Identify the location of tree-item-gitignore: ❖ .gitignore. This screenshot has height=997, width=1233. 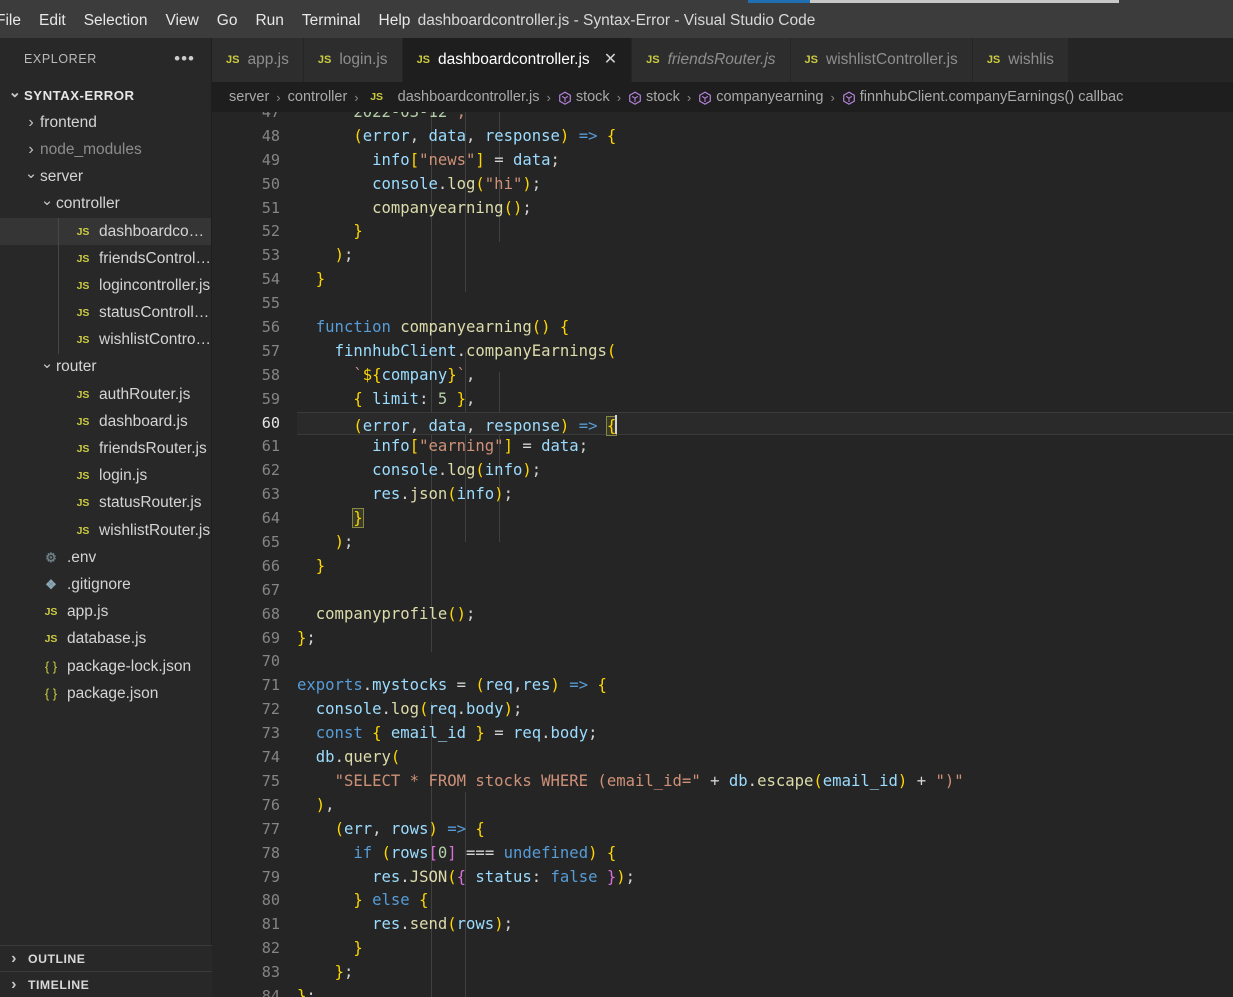
(105, 584).